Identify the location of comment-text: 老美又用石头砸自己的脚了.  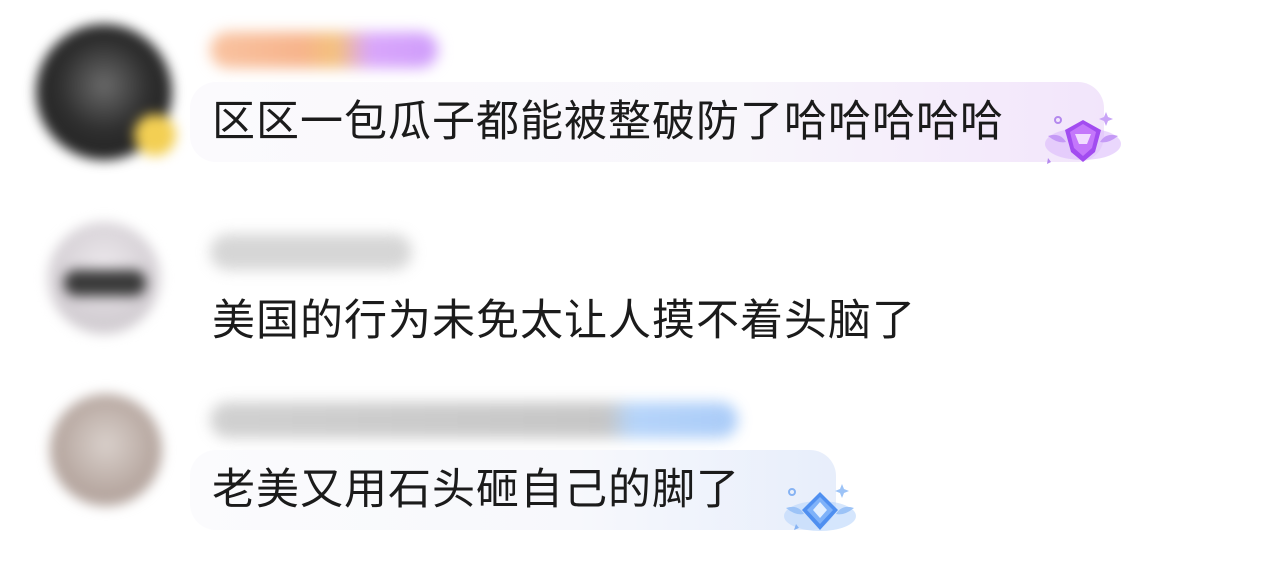
(476, 490).